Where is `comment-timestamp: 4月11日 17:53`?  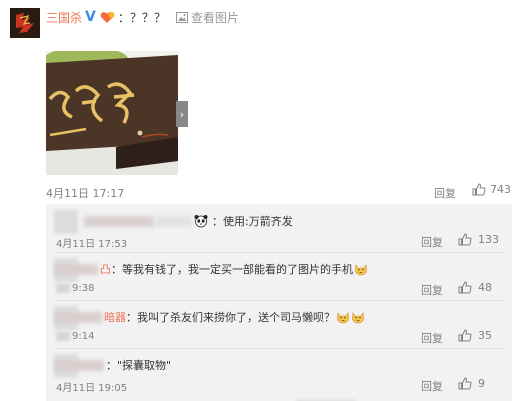
comment-timestamp: 4月11日 17:53 is located at coordinates (91, 242).